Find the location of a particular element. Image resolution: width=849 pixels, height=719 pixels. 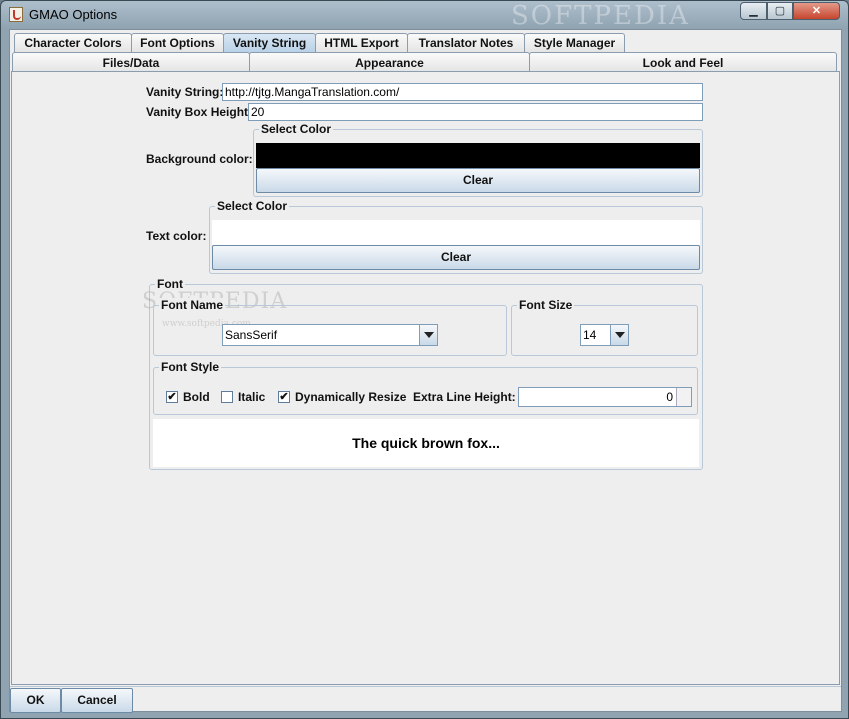

minimize-button: ▁ is located at coordinates (753, 11).